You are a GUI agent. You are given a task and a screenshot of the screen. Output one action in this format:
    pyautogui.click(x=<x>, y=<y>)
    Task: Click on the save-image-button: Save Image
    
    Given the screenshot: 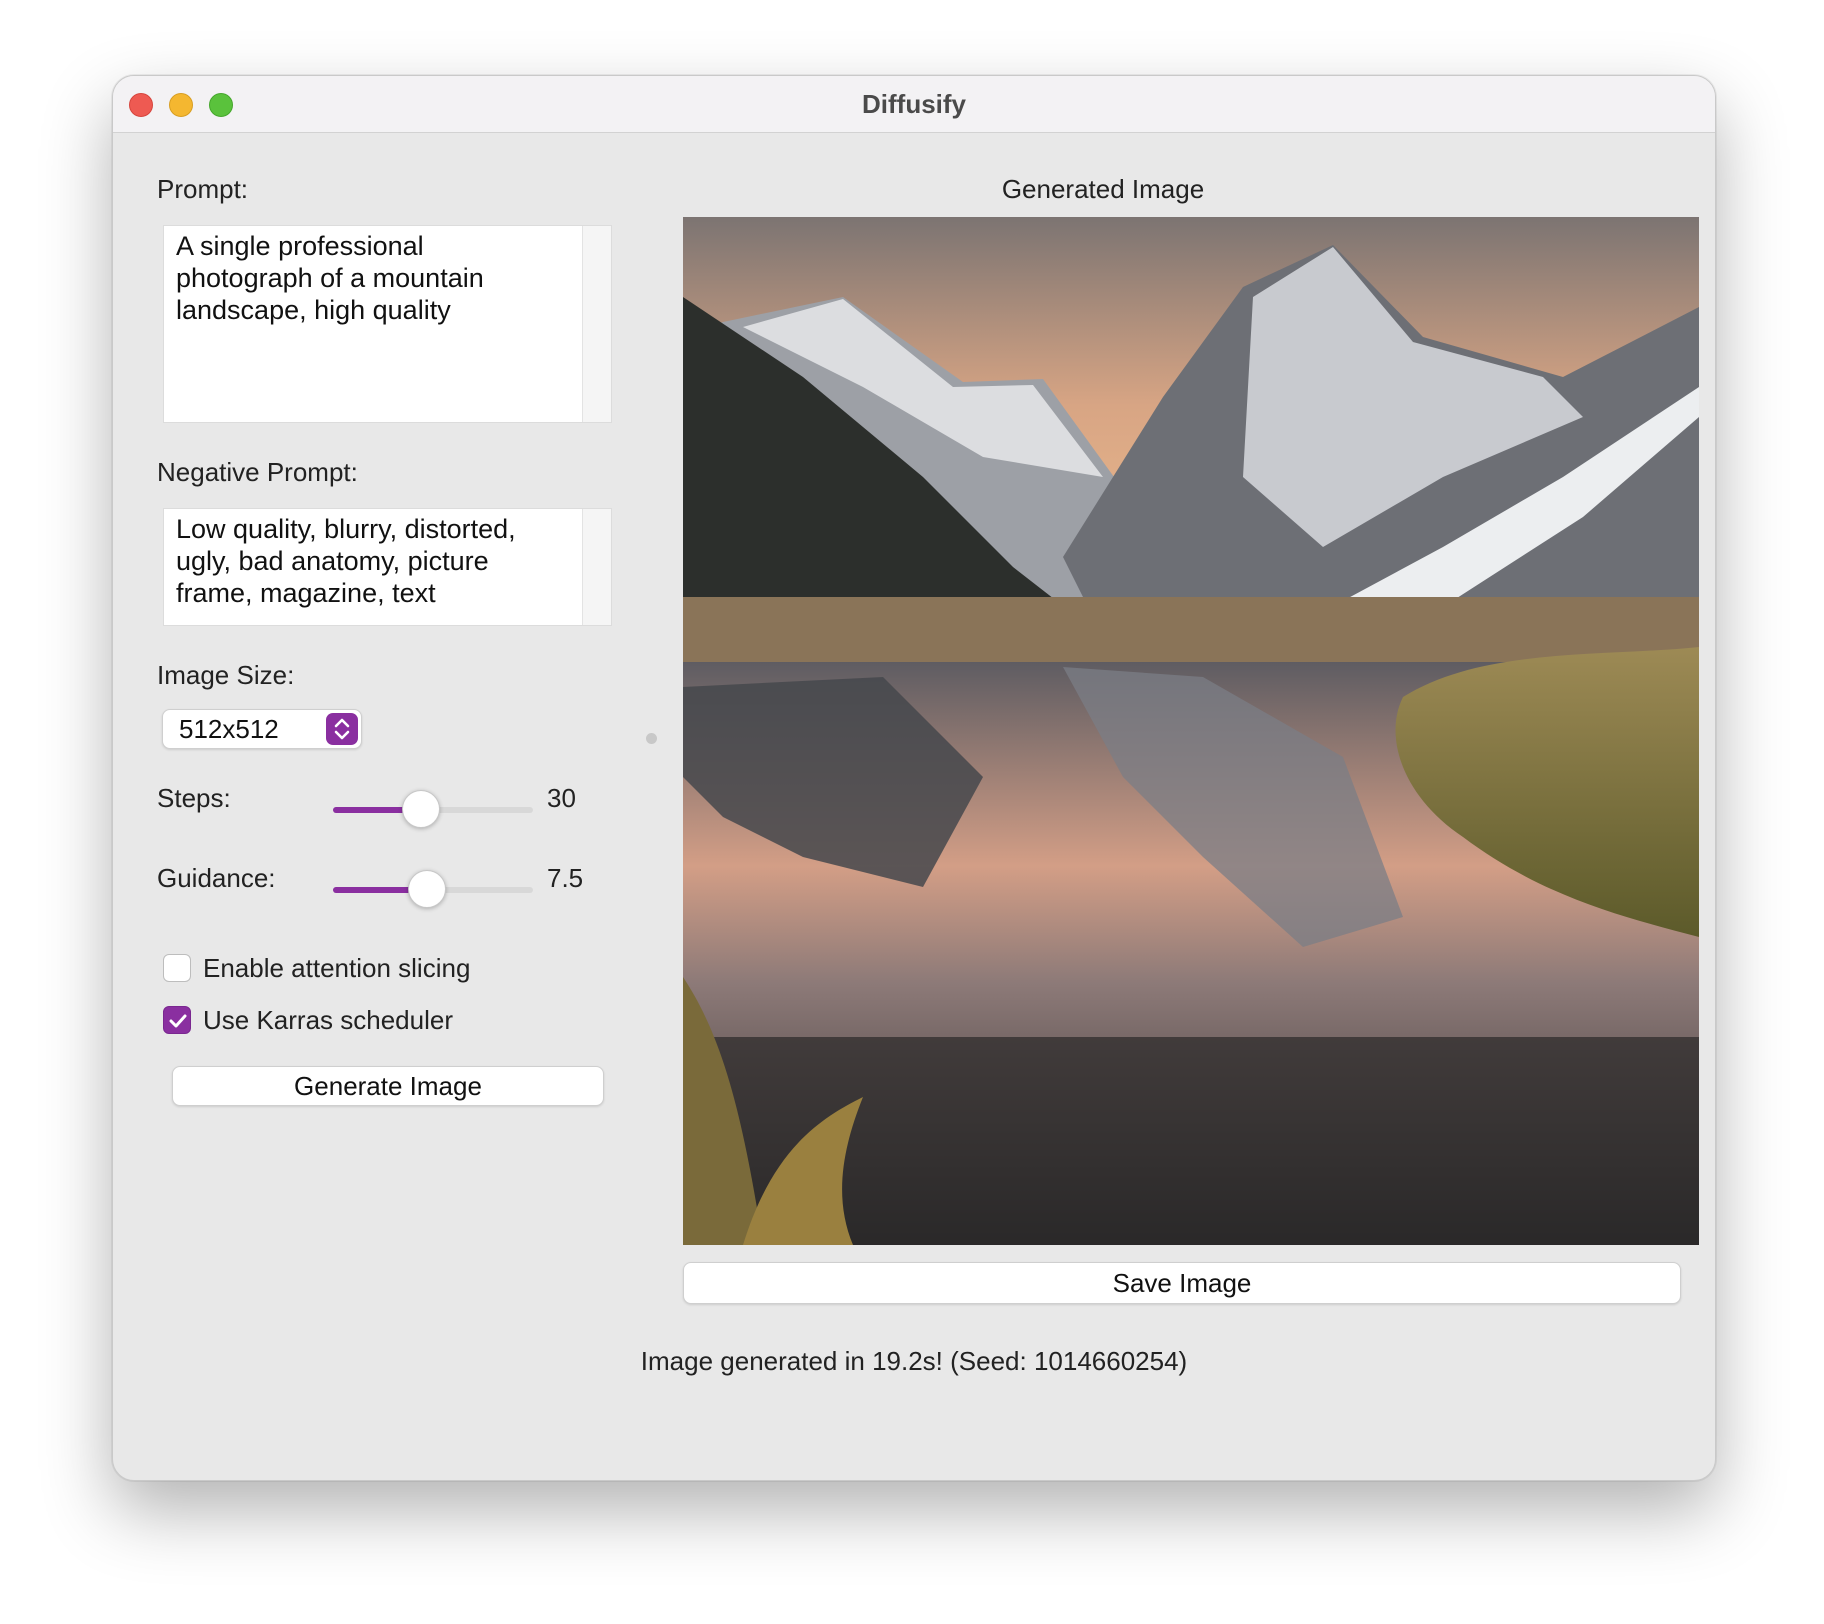 What is the action you would take?
    pyautogui.click(x=1182, y=1283)
    